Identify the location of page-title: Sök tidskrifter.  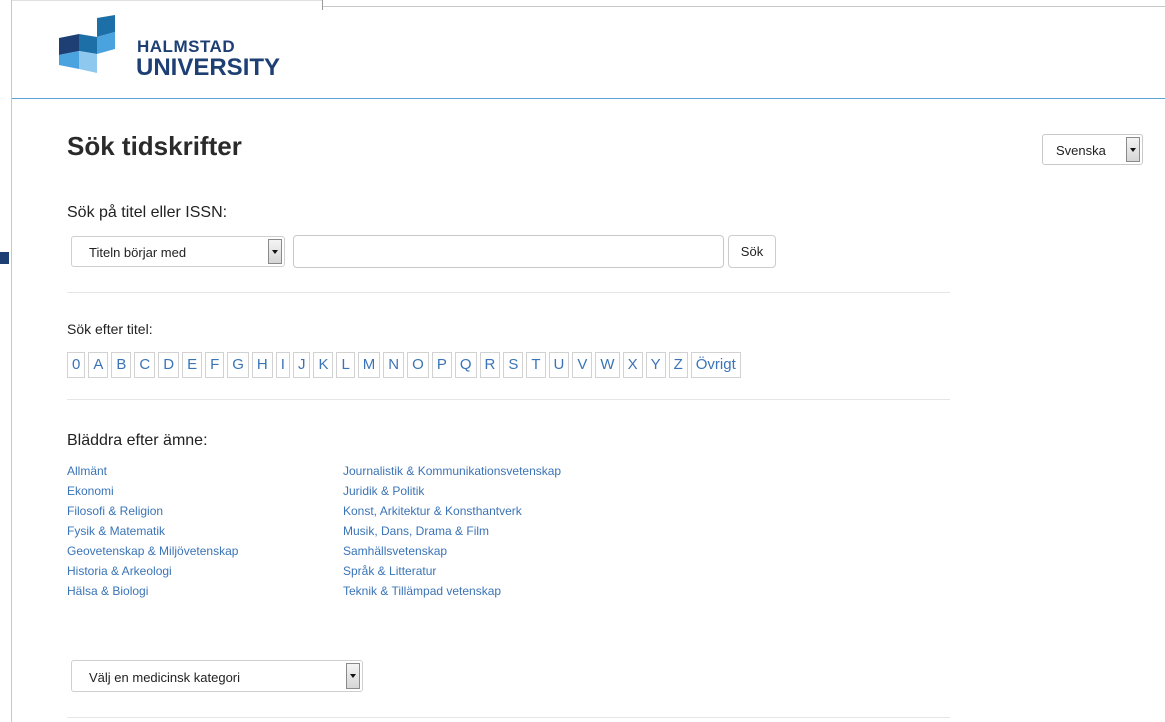
(154, 146).